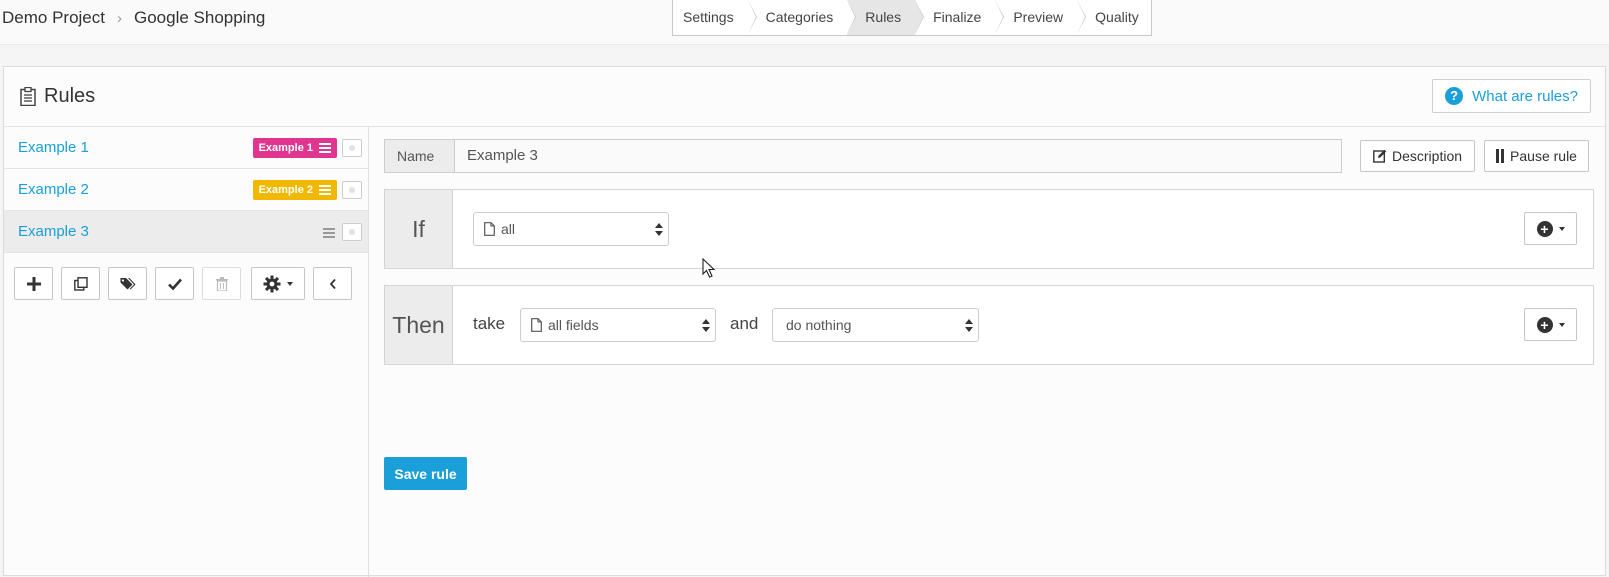 This screenshot has width=1609, height=577. Describe the element at coordinates (989, 325) in the screenshot. I see `then-block: Then take all fields and do nothing +` at that location.